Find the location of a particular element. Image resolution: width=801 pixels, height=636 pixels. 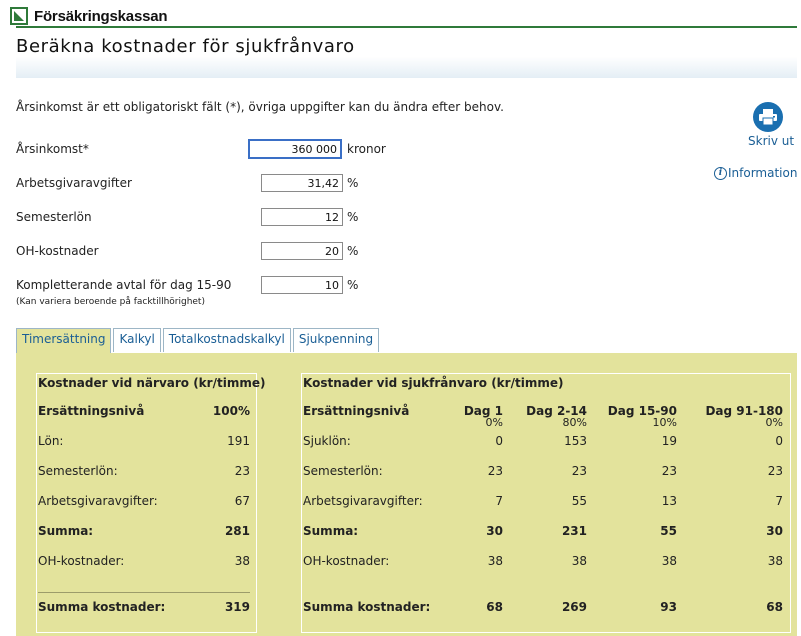

supplementary-label: Kompletterande avtal för dag 15-90 is located at coordinates (124, 285).